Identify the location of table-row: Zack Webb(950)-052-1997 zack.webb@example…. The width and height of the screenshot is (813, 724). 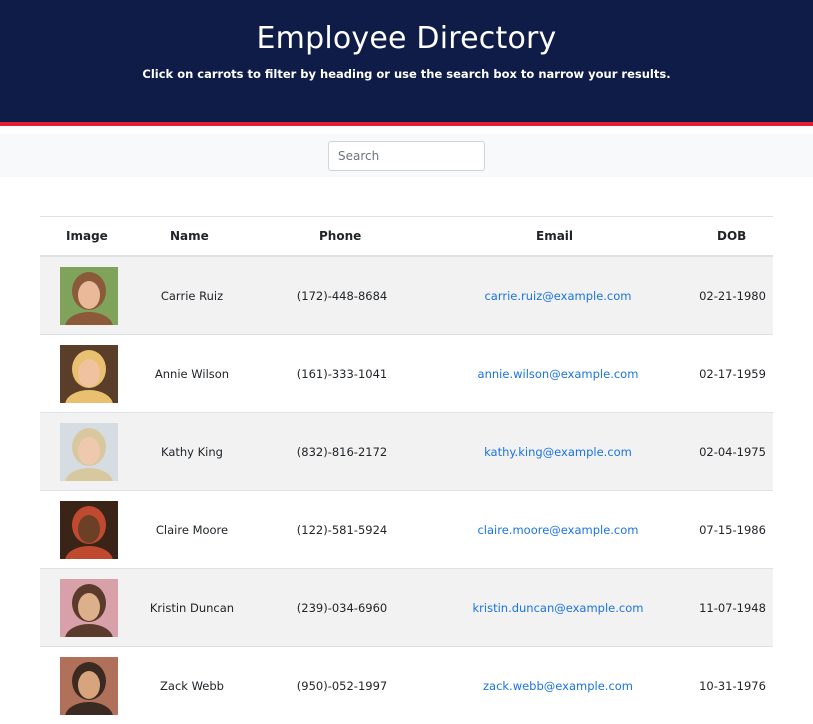
(406, 685).